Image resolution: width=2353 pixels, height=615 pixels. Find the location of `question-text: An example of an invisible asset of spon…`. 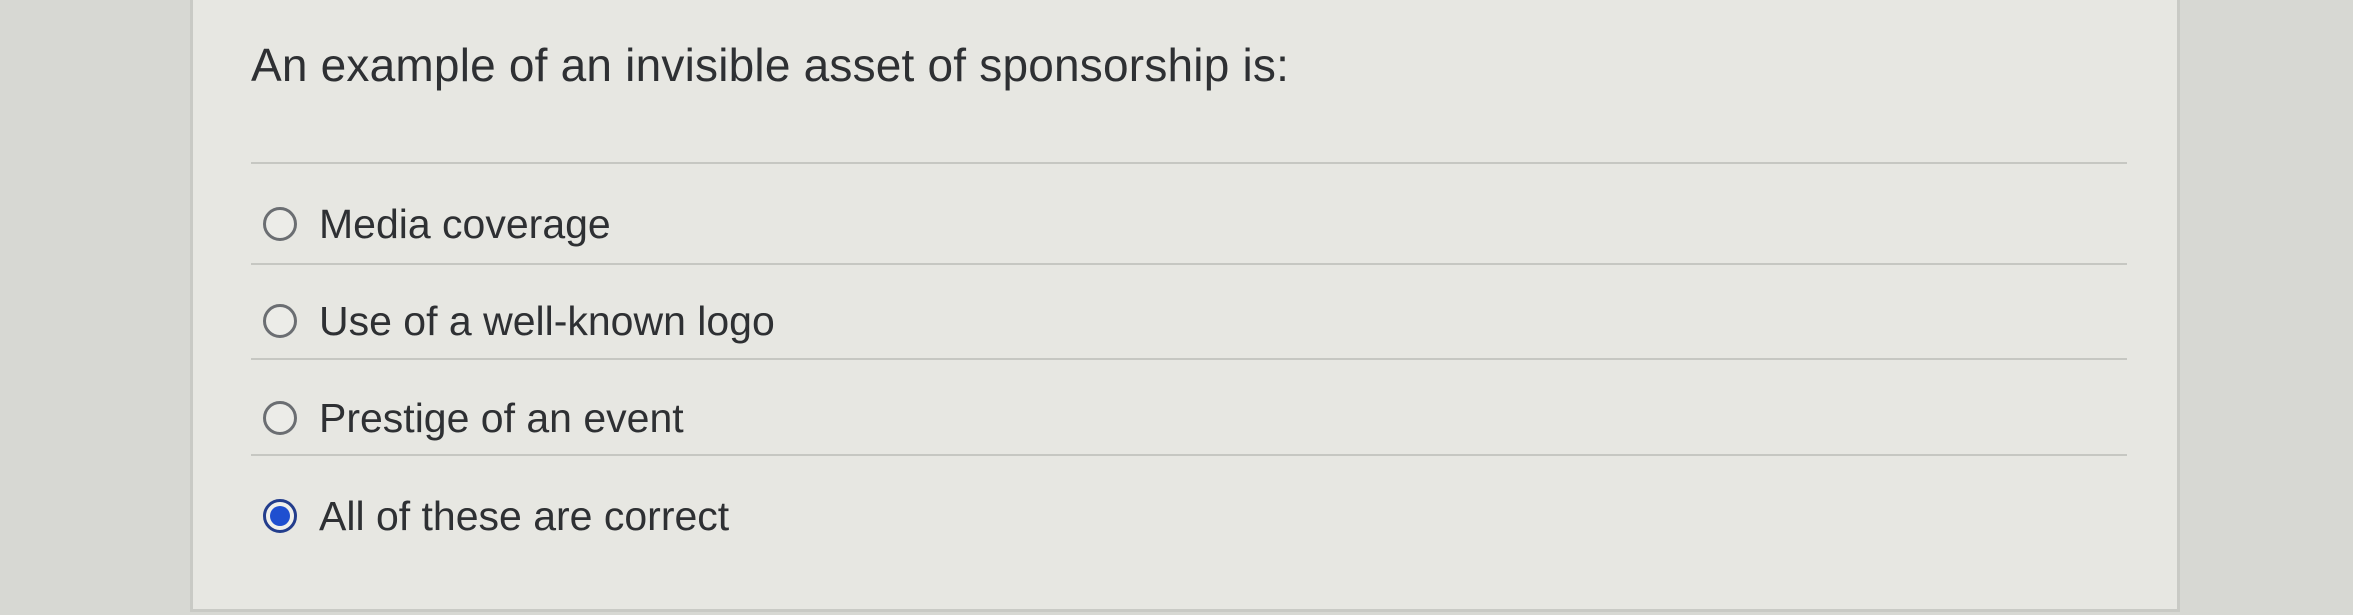

question-text: An example of an invisible asset of spon… is located at coordinates (770, 65).